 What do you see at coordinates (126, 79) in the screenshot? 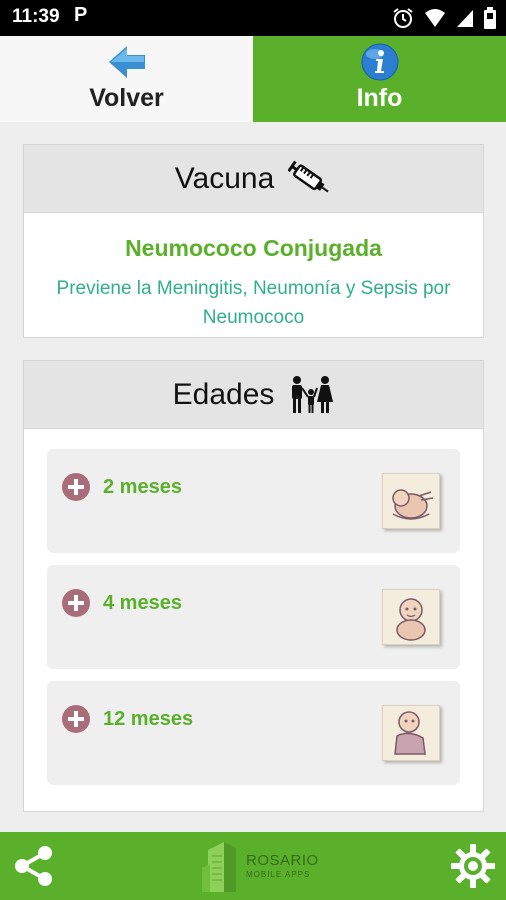
I see `tab-volver: Volver` at bounding box center [126, 79].